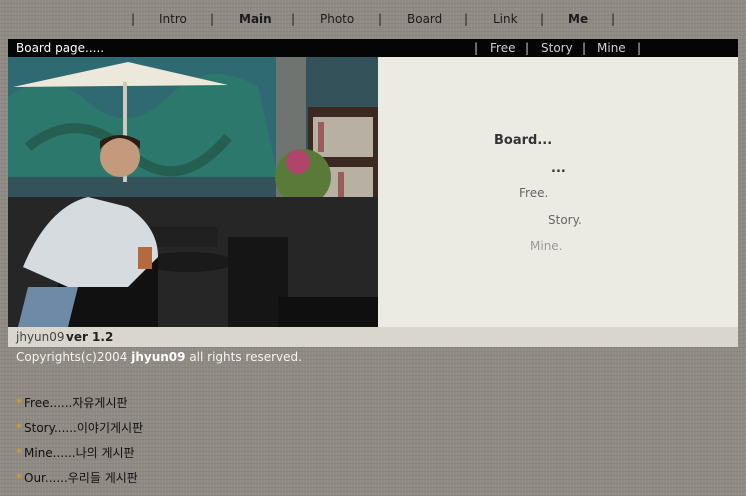 Image resolution: width=746 pixels, height=496 pixels. I want to click on version-label: ver 1.2, so click(90, 337).